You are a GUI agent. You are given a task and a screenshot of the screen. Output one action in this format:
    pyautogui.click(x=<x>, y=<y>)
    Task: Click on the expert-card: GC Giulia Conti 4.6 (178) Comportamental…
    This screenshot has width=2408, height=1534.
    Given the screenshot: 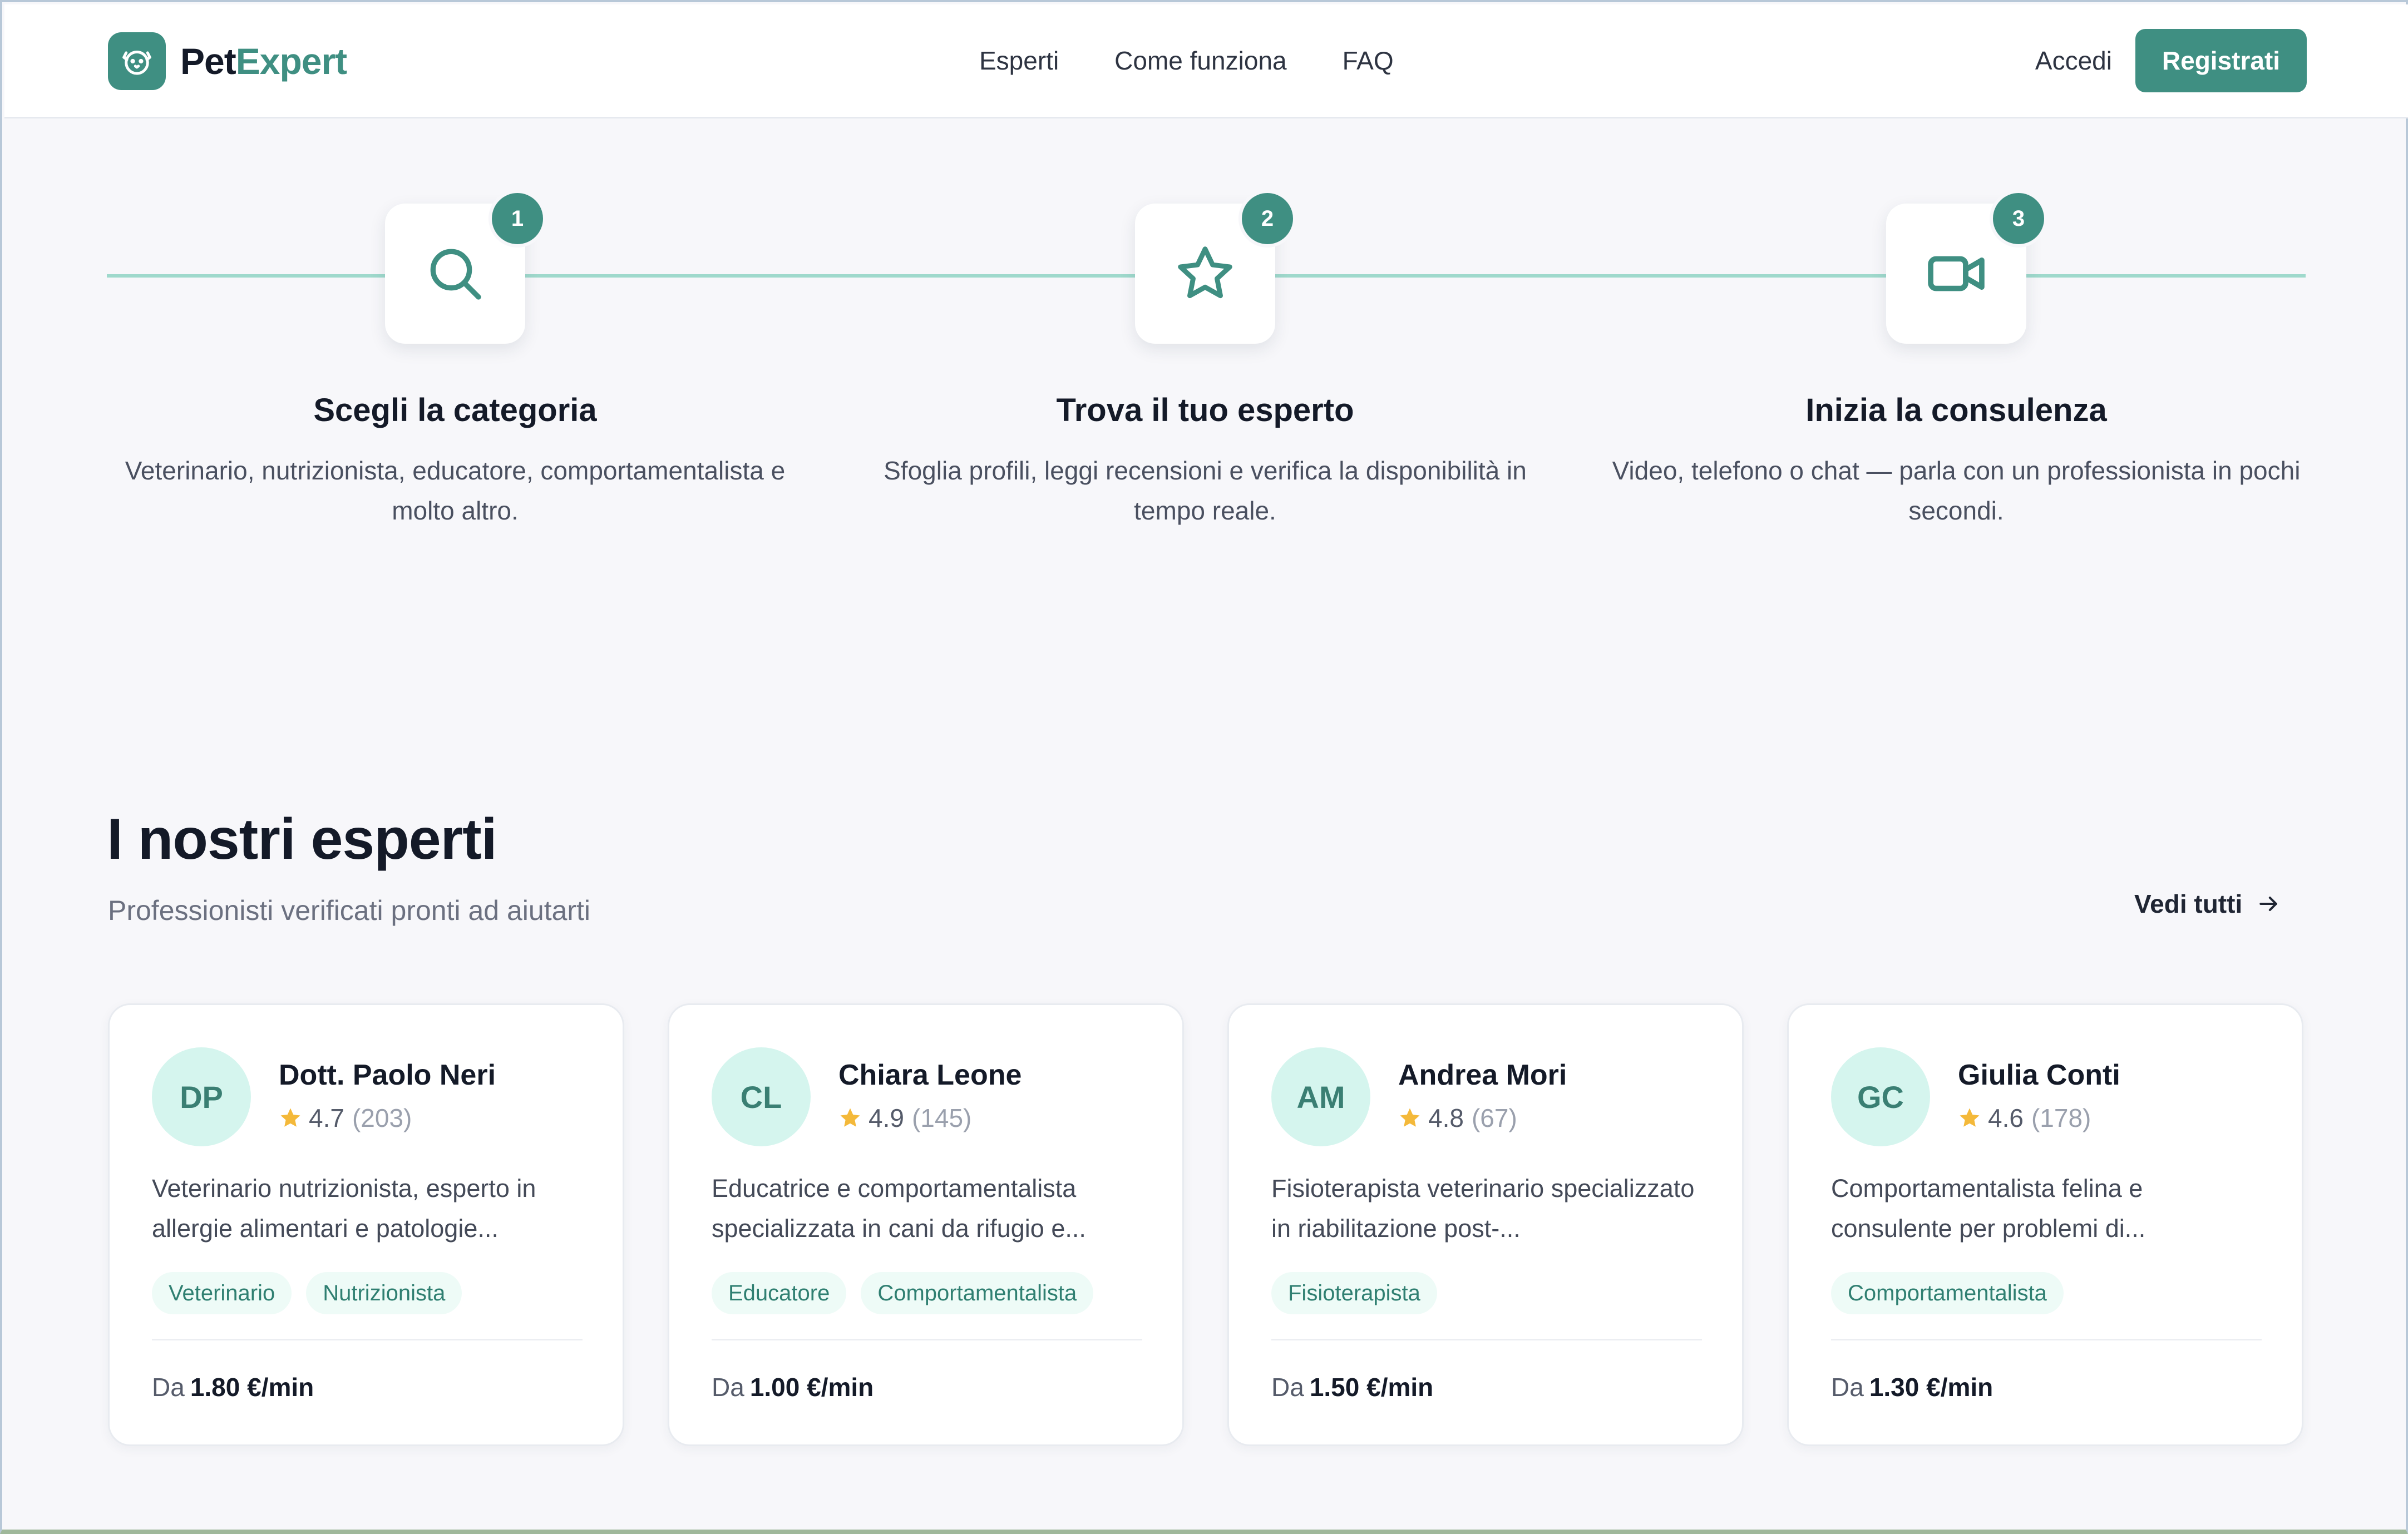 What is the action you would take?
    pyautogui.click(x=2045, y=1225)
    